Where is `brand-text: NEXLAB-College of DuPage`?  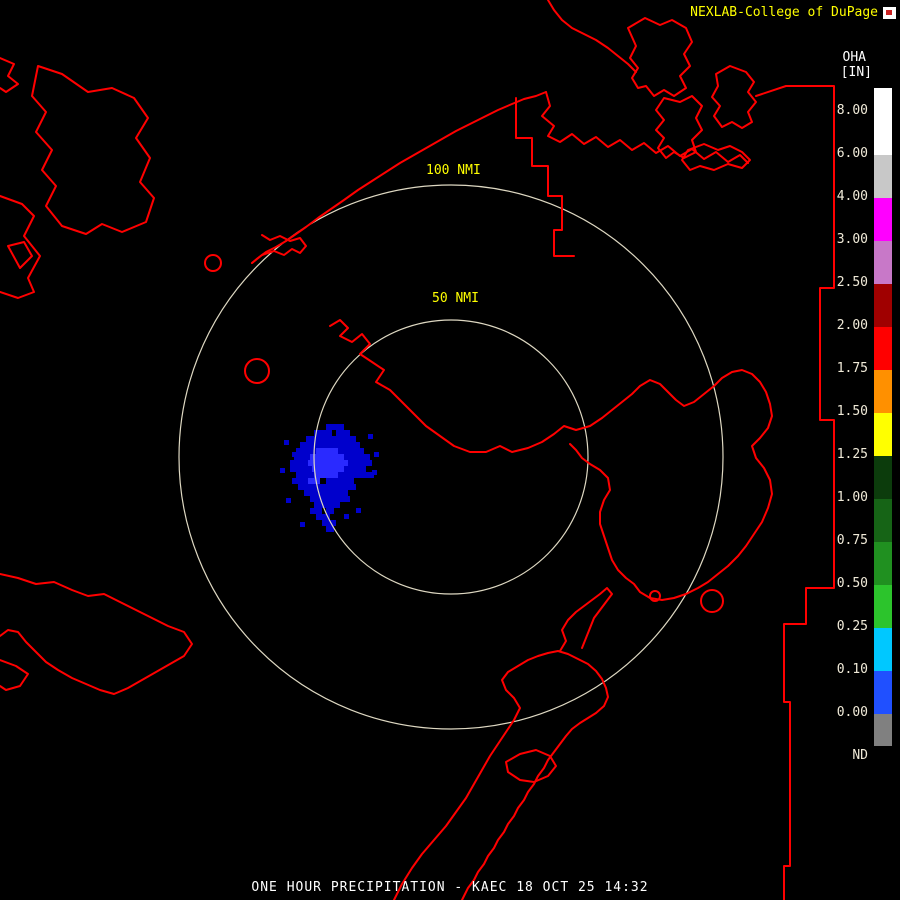
brand-text: NEXLAB-College of DuPage is located at coordinates (784, 12).